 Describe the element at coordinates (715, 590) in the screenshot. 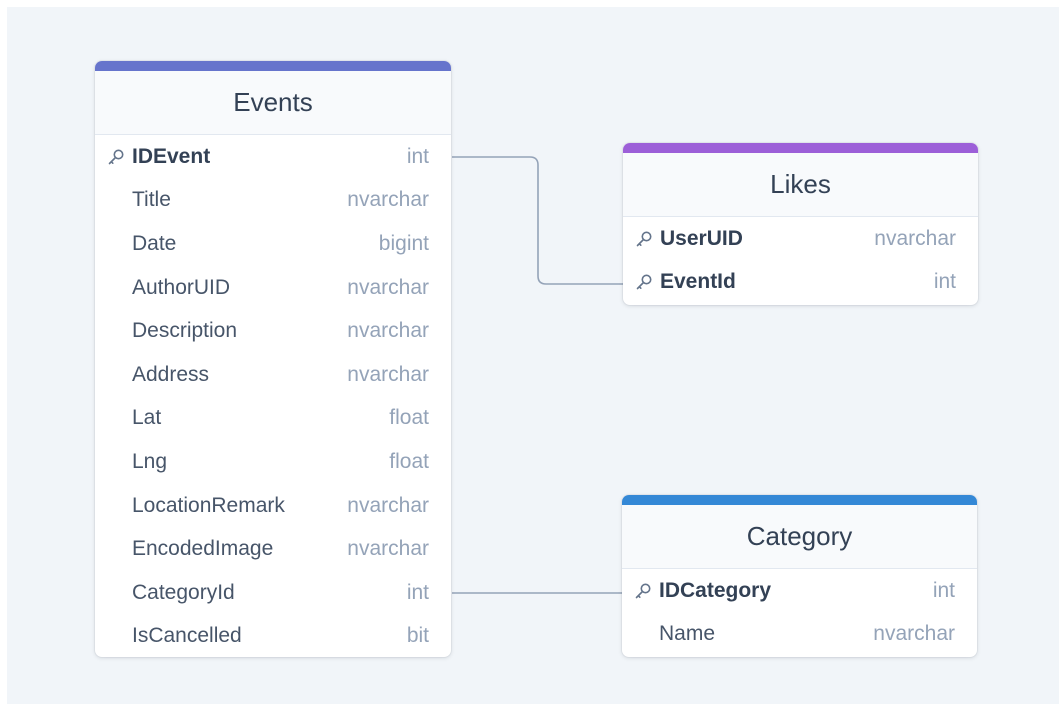

I see `column-name: IDCategory` at that location.